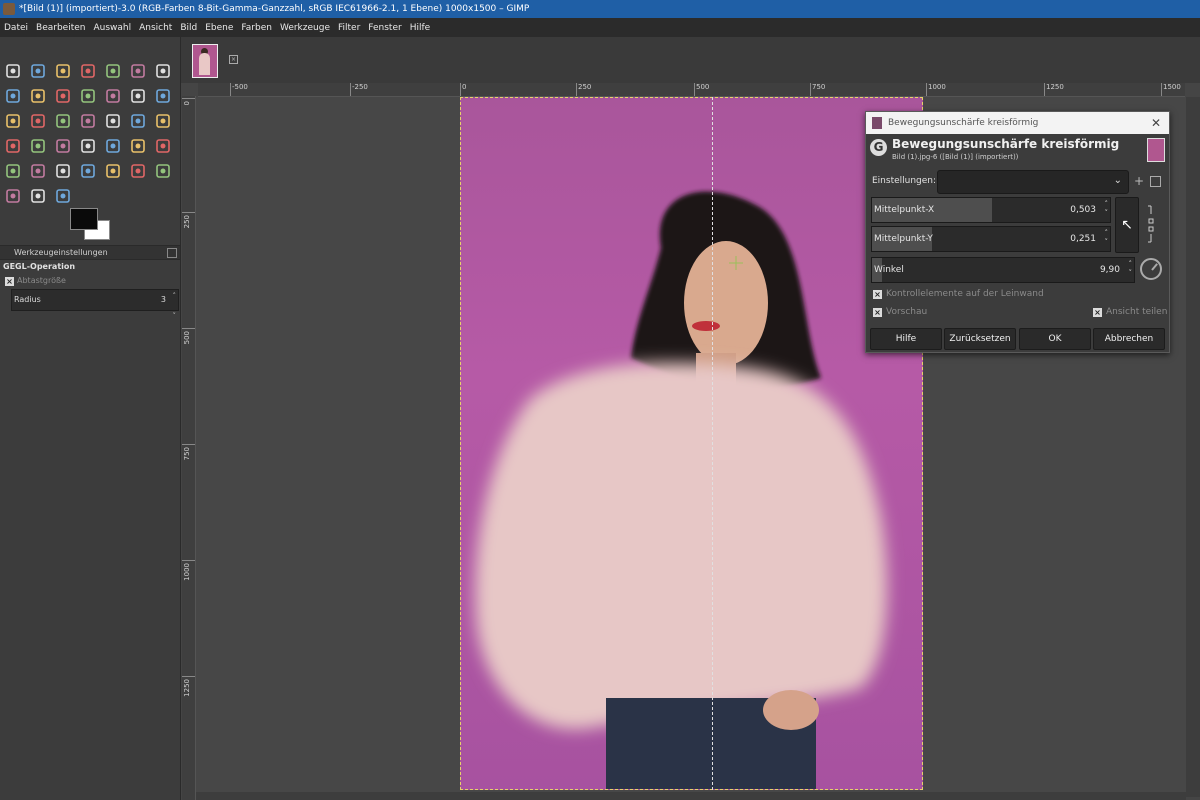 The height and width of the screenshot is (800, 1200). I want to click on split-view-guide, so click(712, 443).